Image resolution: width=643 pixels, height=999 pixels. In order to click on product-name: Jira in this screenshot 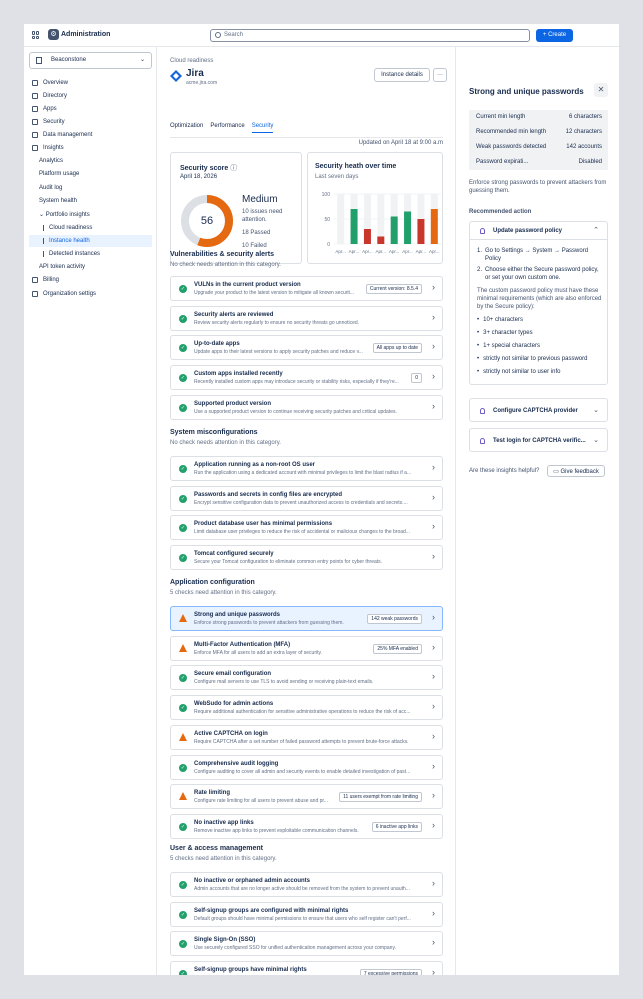, I will do `click(195, 73)`.